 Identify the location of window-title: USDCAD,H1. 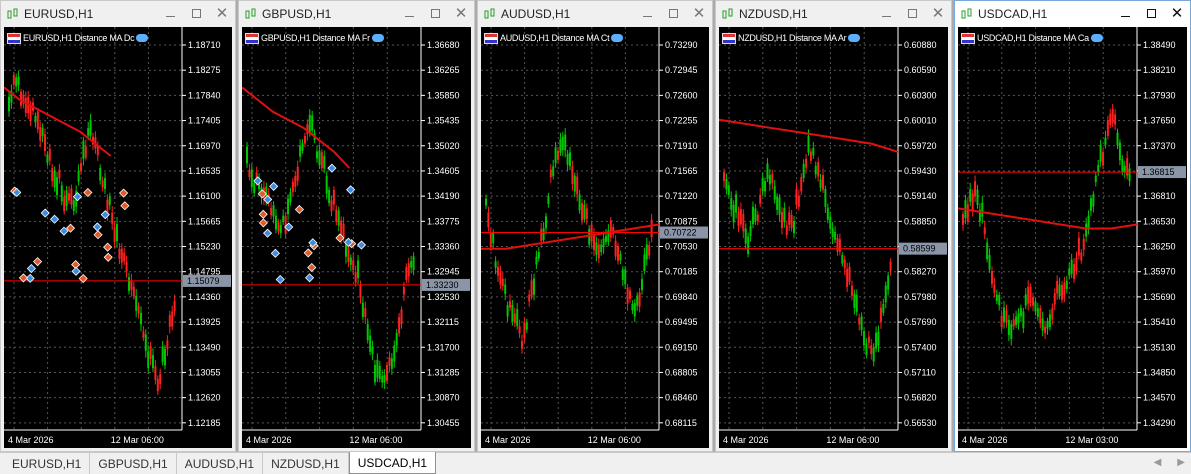
(1013, 13).